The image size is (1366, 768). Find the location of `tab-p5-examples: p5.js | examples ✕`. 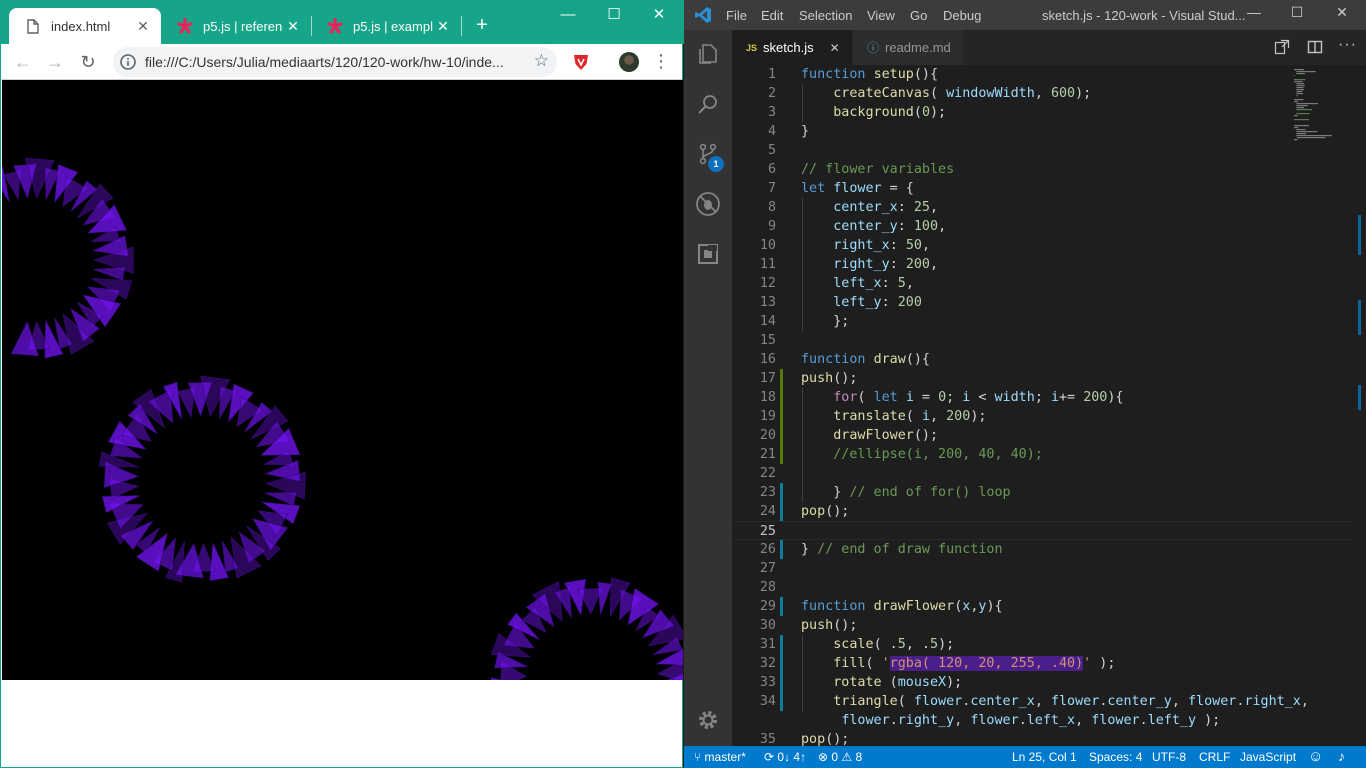

tab-p5-examples: p5.js | examples ✕ is located at coordinates (386, 26).